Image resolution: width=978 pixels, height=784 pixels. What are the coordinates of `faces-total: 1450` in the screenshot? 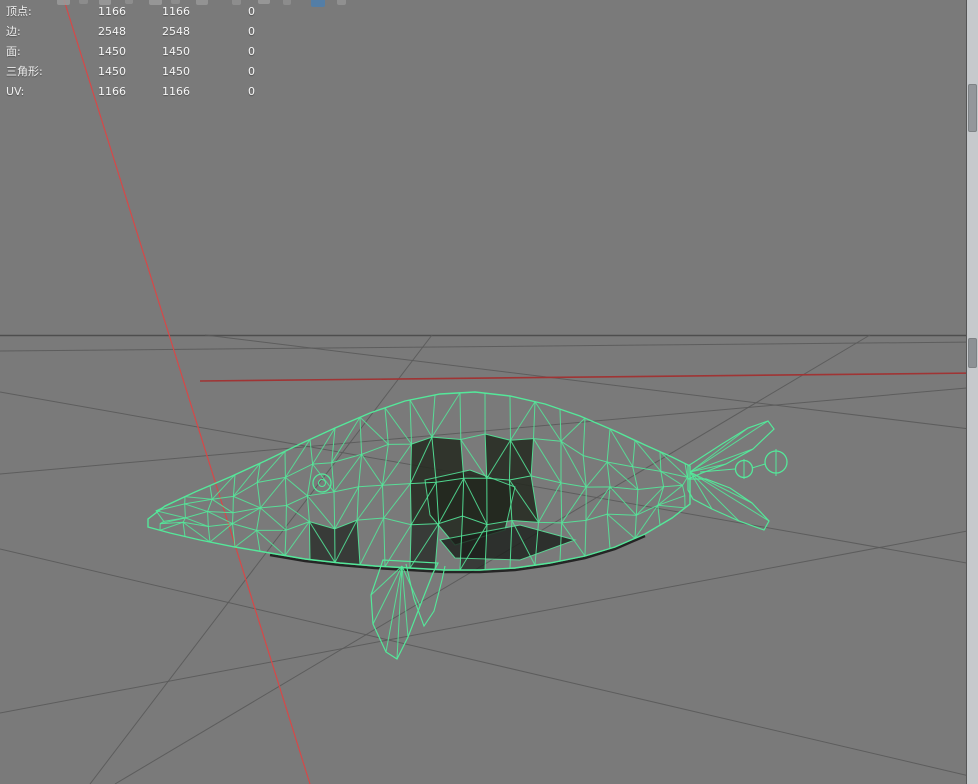 It's located at (112, 51).